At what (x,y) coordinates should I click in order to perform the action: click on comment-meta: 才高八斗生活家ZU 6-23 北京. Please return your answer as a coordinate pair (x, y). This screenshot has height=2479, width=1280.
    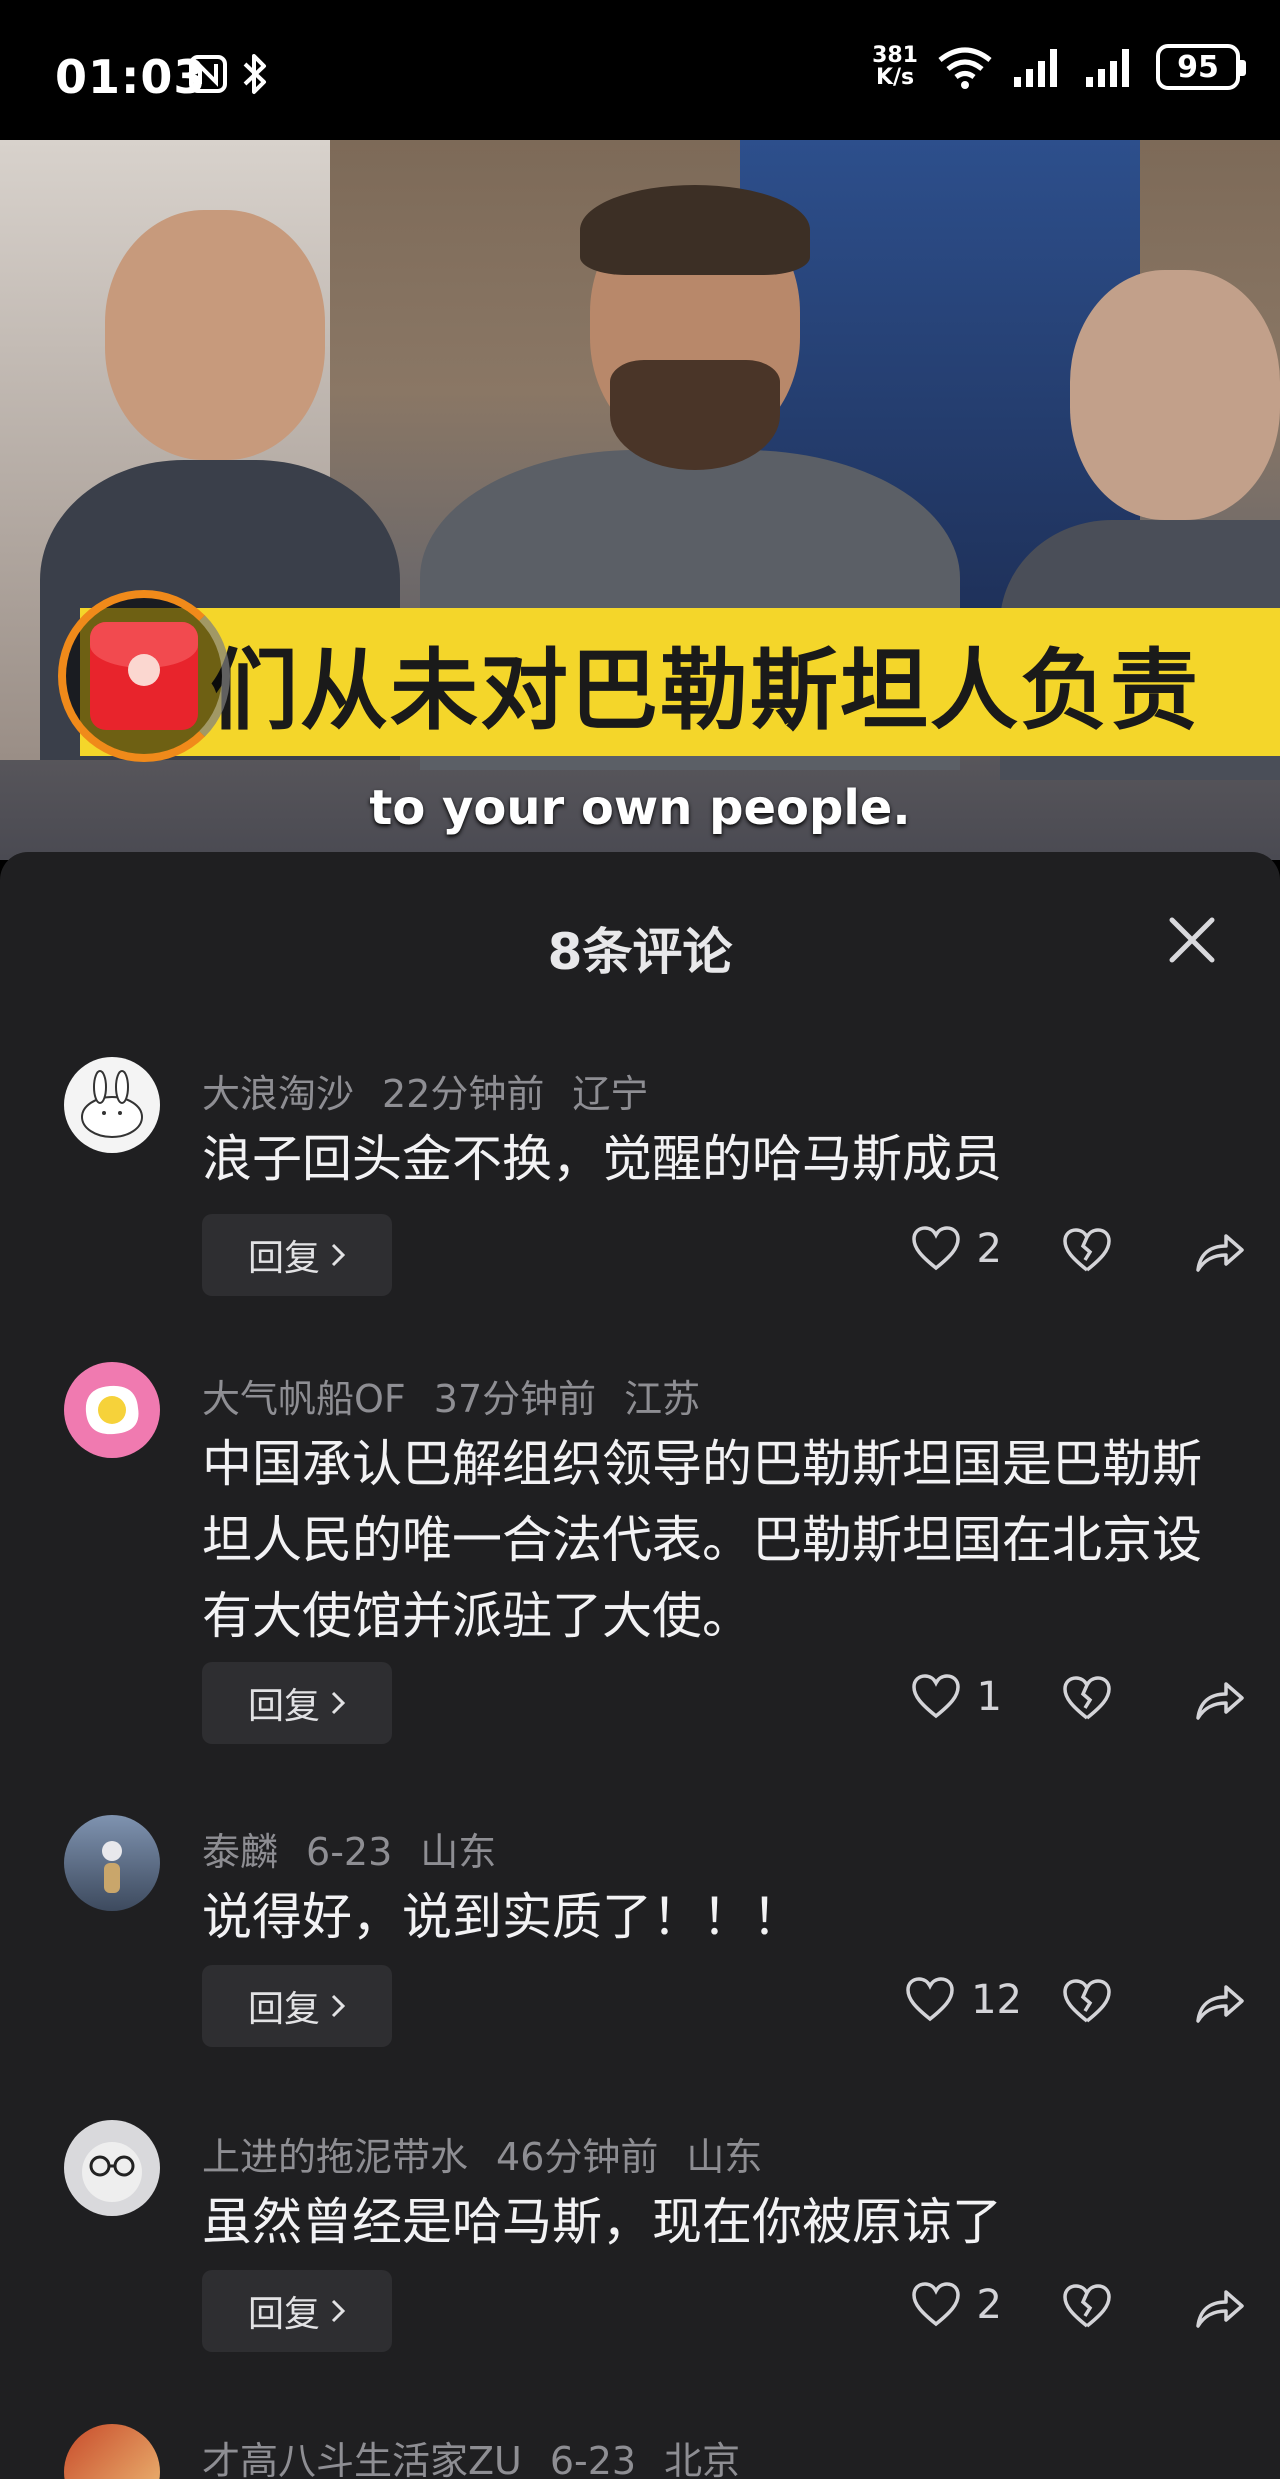
    Looking at the image, I should click on (485, 2454).